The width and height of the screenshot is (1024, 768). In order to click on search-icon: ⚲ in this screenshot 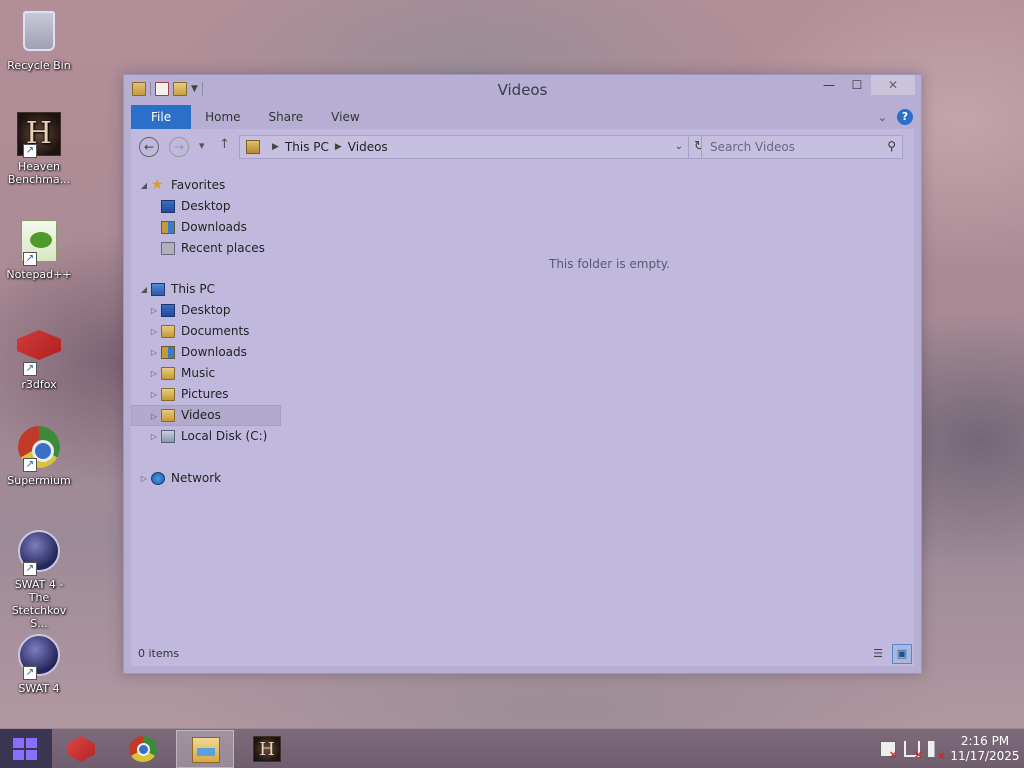, I will do `click(891, 146)`.